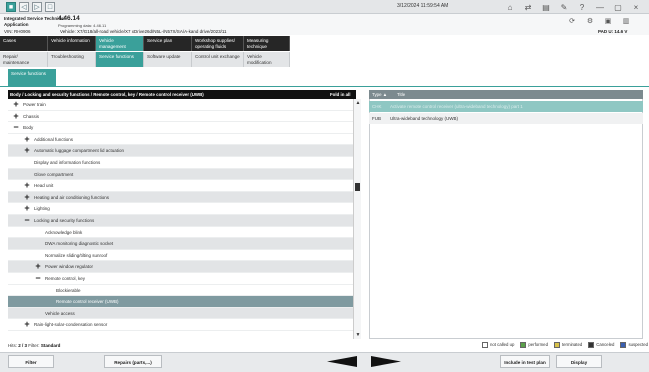 Image resolution: width=649 pixels, height=372 pixels. I want to click on tab-software-update: Software update, so click(168, 59).